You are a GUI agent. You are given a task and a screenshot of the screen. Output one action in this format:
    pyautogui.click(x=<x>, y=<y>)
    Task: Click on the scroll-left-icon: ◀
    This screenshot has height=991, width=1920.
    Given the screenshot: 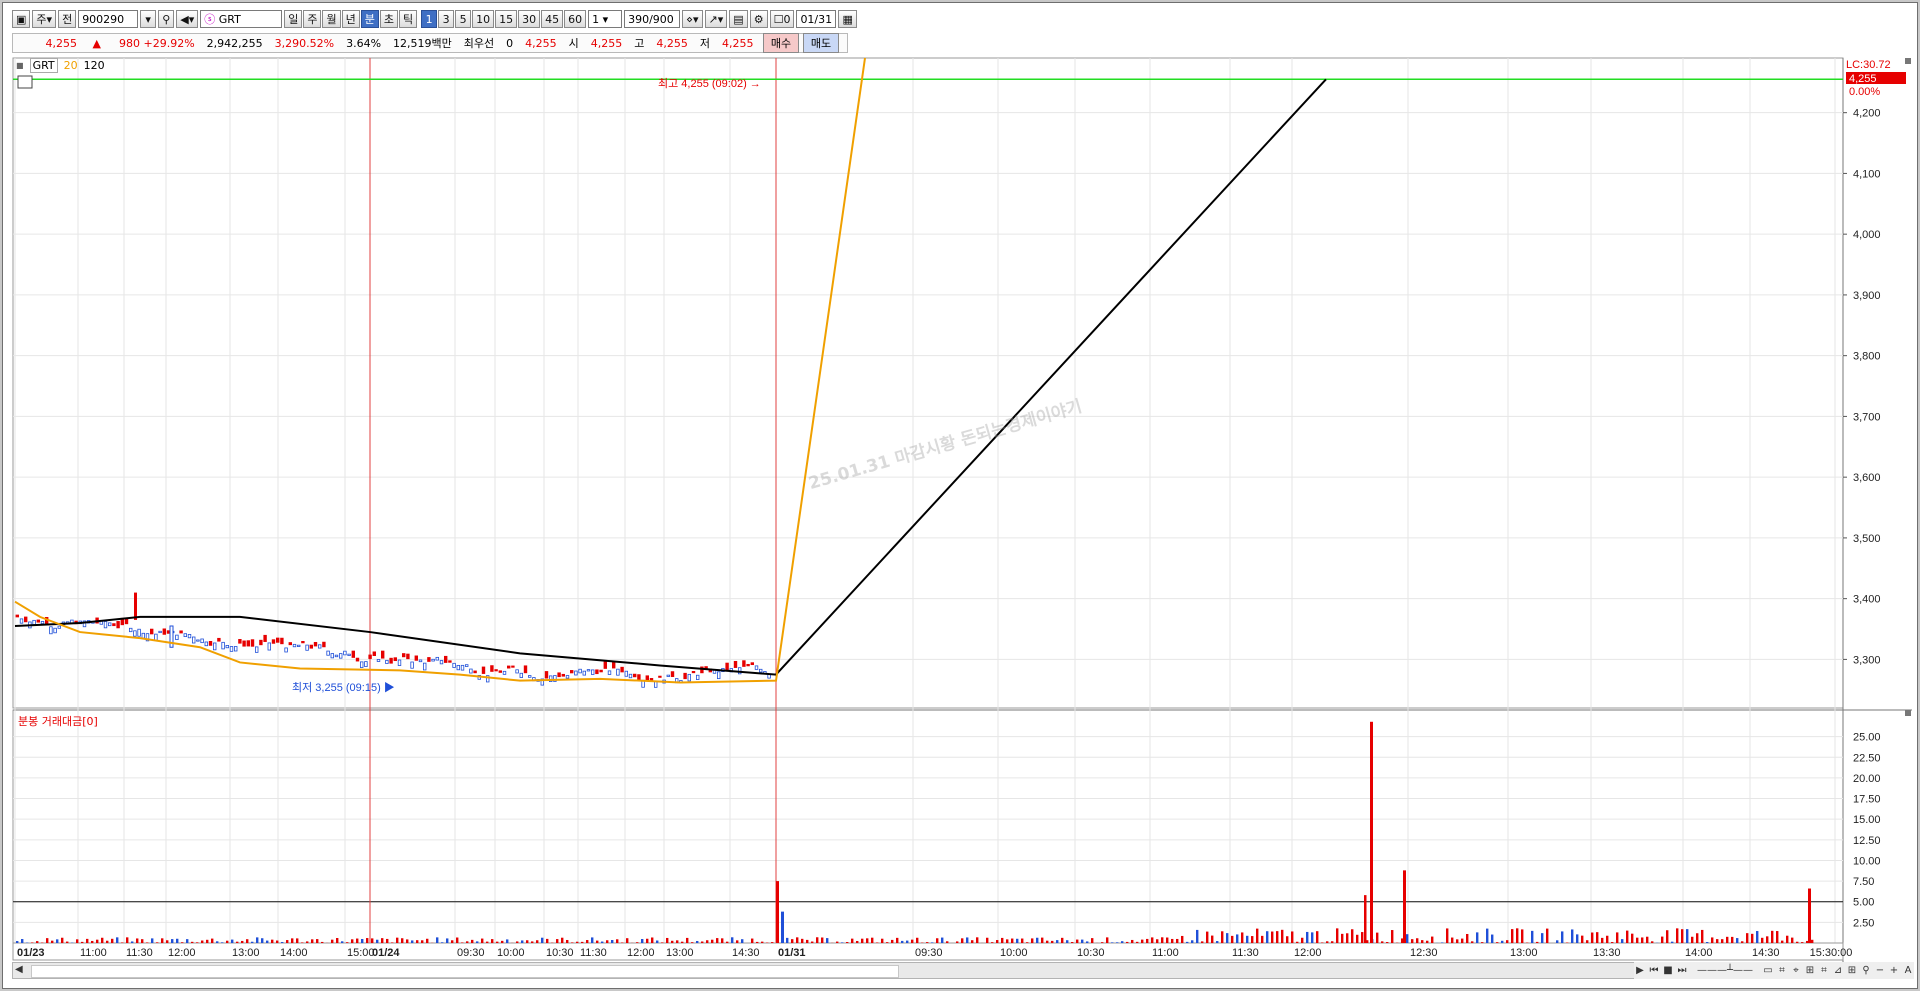 What is the action you would take?
    pyautogui.click(x=19, y=969)
    